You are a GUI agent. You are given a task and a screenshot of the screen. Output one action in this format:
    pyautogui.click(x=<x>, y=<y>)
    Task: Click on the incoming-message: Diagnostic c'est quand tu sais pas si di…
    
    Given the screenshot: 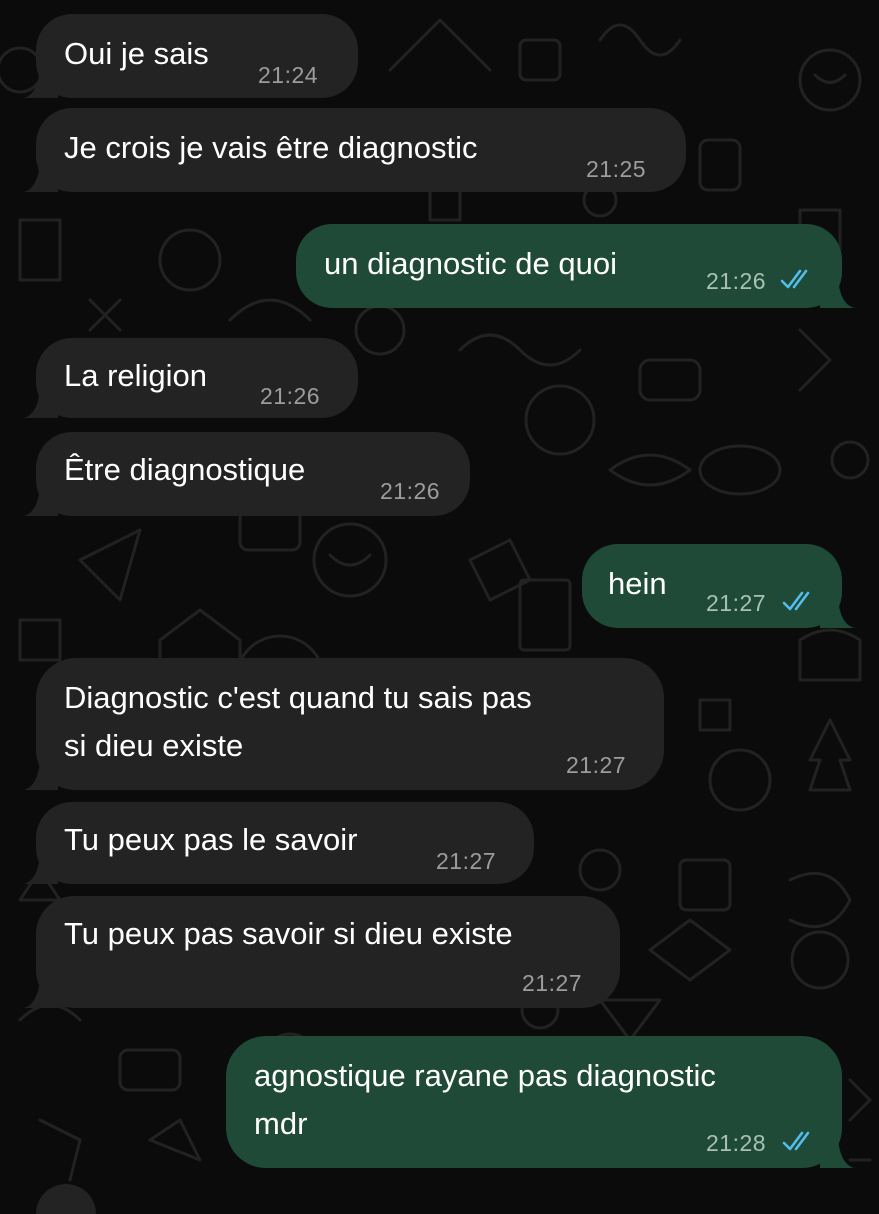 What is the action you would take?
    pyautogui.click(x=344, y=724)
    